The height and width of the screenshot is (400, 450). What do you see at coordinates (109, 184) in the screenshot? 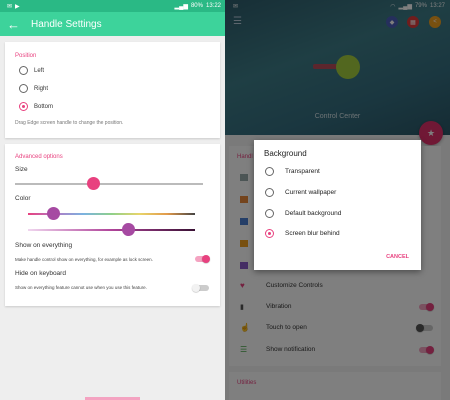
I see `size-slider-track` at bounding box center [109, 184].